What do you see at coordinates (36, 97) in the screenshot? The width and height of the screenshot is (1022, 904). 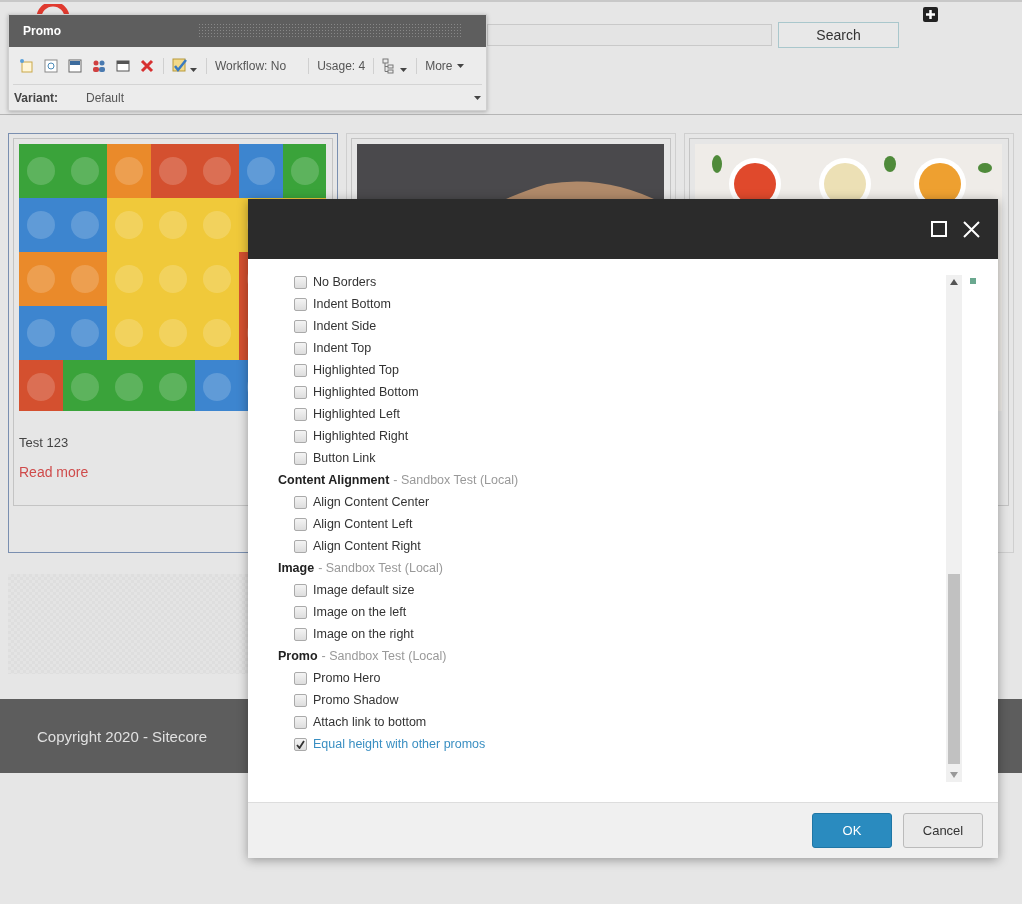 I see `variant-label: Variant:` at bounding box center [36, 97].